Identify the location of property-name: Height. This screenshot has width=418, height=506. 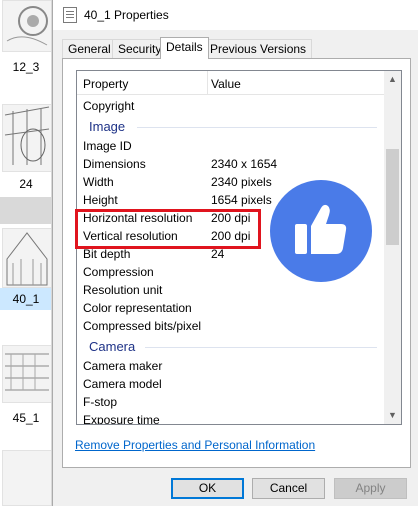
(100, 200).